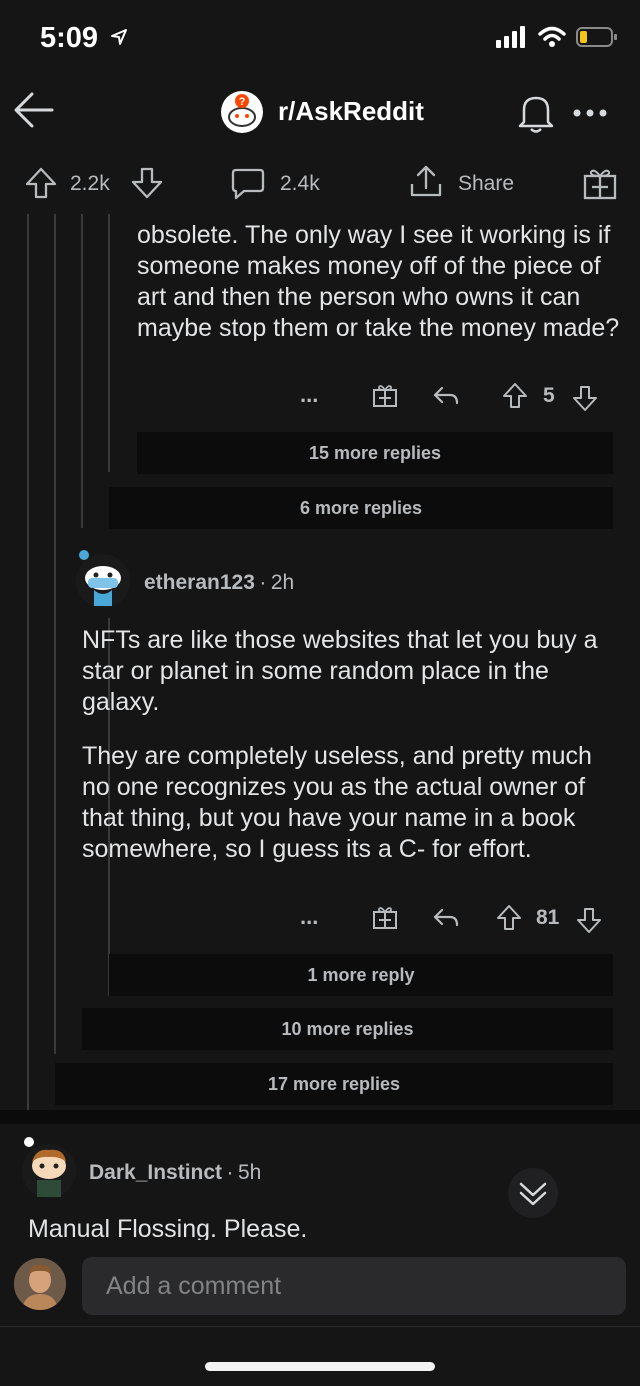 Image resolution: width=640 pixels, height=1386 pixels. I want to click on comment-score: 5, so click(549, 395).